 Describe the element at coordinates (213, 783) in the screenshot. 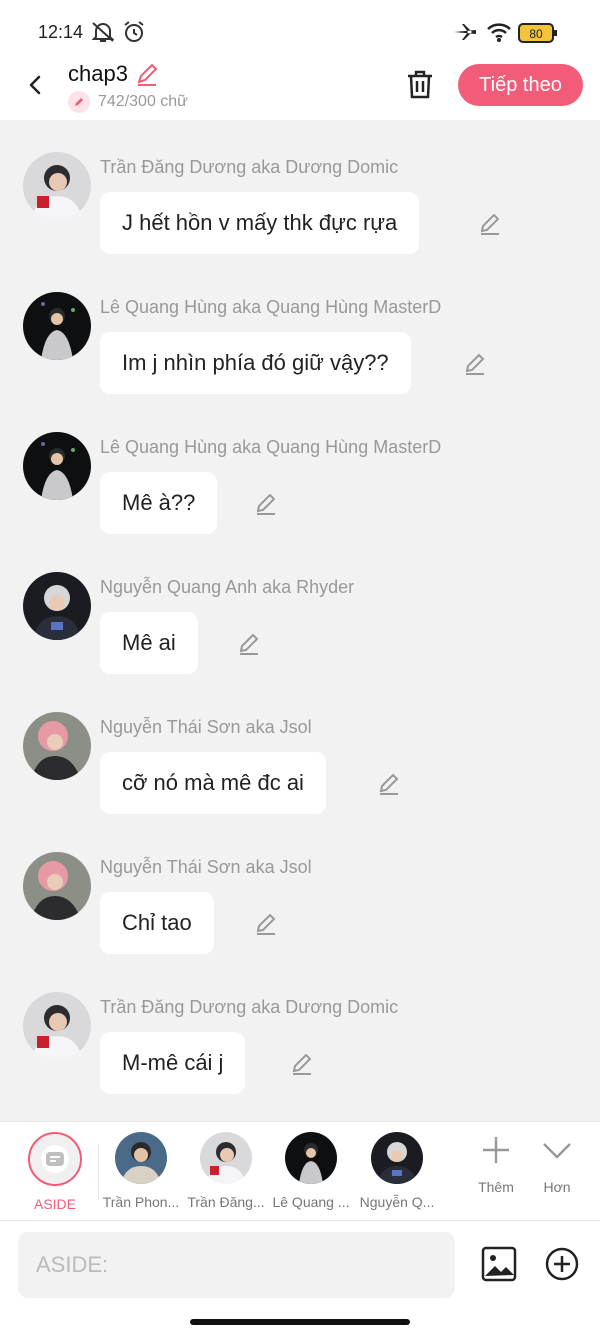

I see `message-bubble: cỡ nó mà mê đc ai` at that location.